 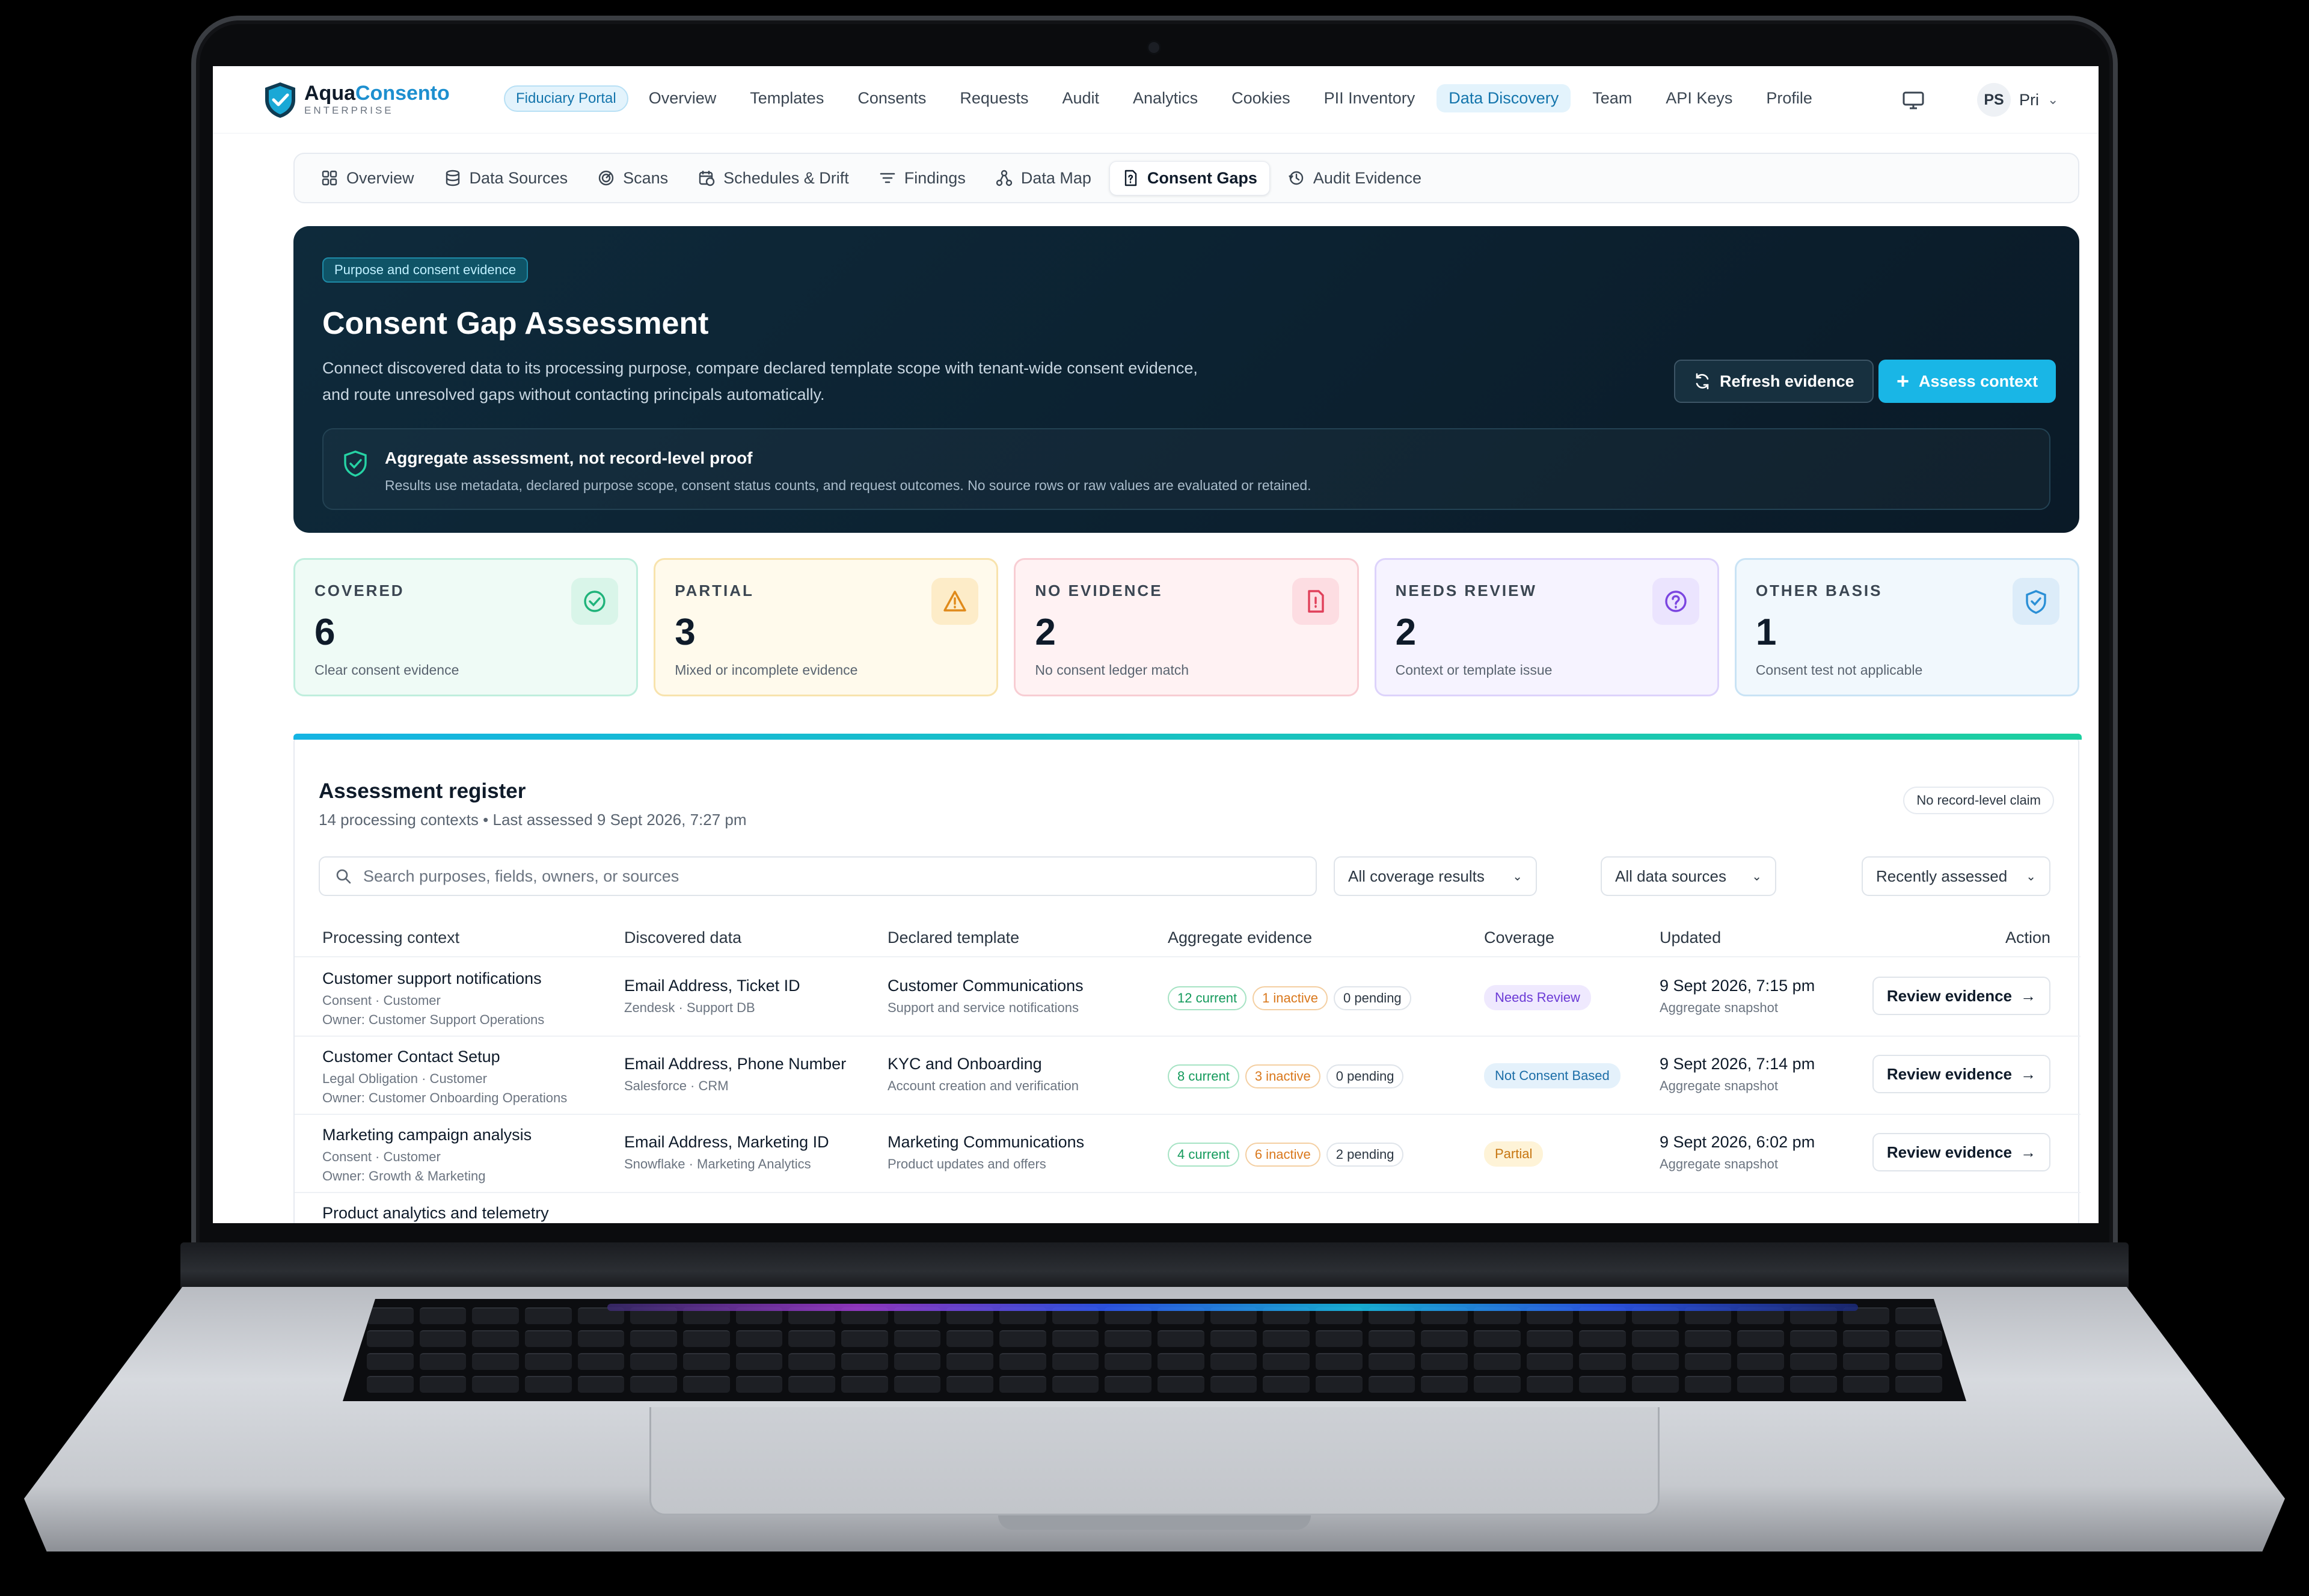 I want to click on search-box, so click(x=818, y=876).